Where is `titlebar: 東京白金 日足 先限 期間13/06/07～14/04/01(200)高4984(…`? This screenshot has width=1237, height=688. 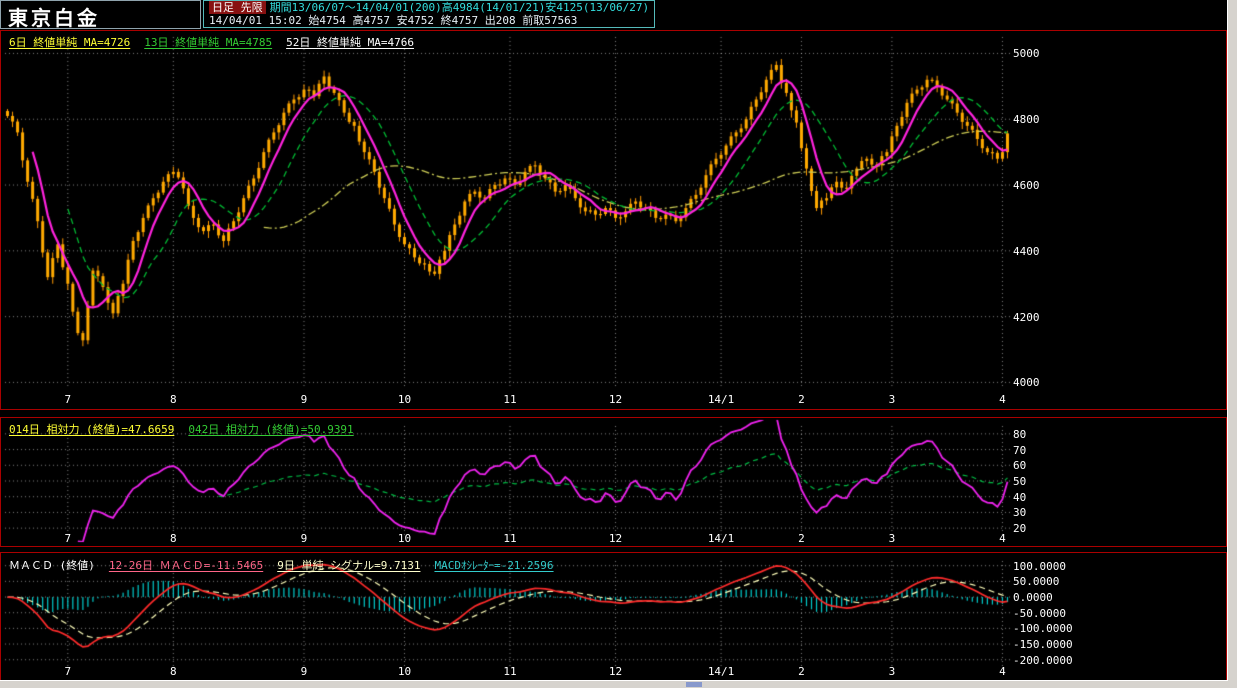
titlebar: 東京白金 日足 先限 期間13/06/07～14/04/01(200)高4984(… is located at coordinates (612, 15).